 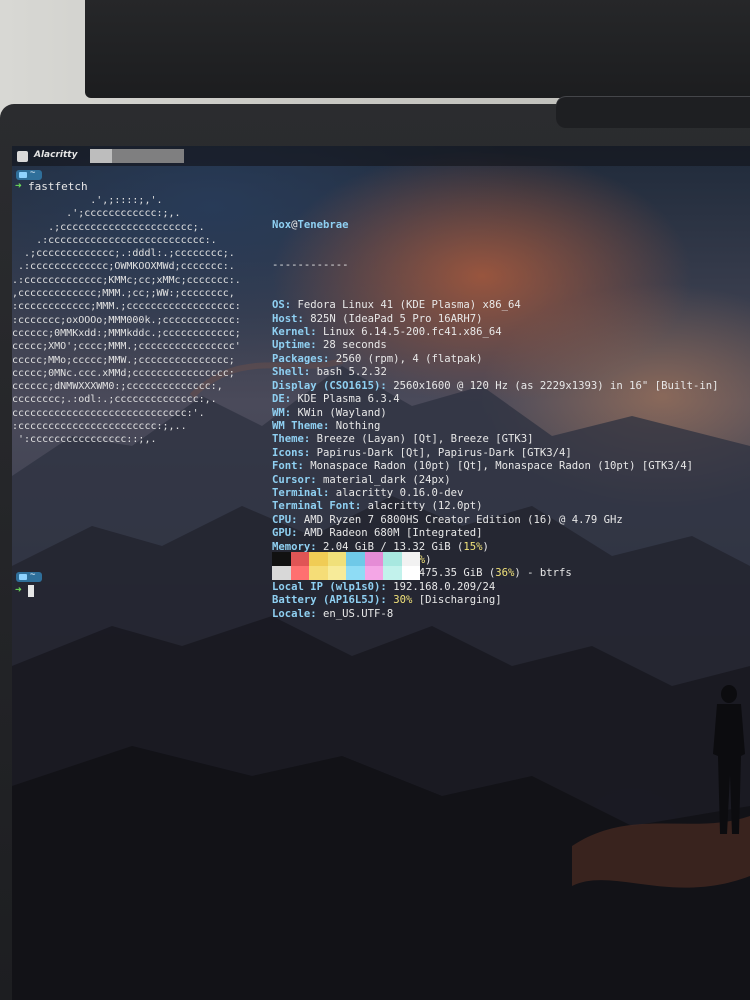 What do you see at coordinates (301, 358) in the screenshot?
I see `info-key: Packages:` at bounding box center [301, 358].